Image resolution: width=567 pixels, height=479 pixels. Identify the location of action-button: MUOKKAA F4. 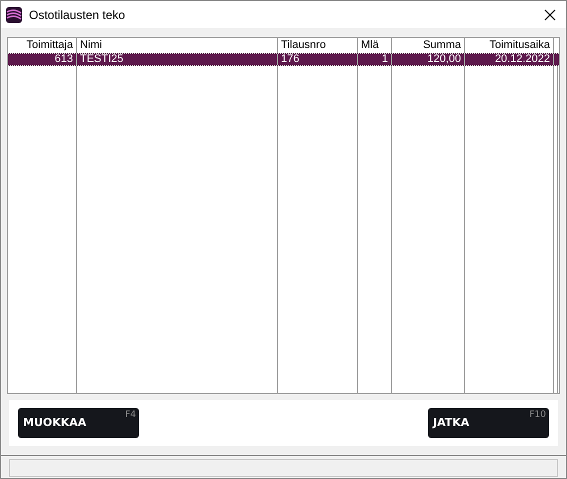
(78, 423).